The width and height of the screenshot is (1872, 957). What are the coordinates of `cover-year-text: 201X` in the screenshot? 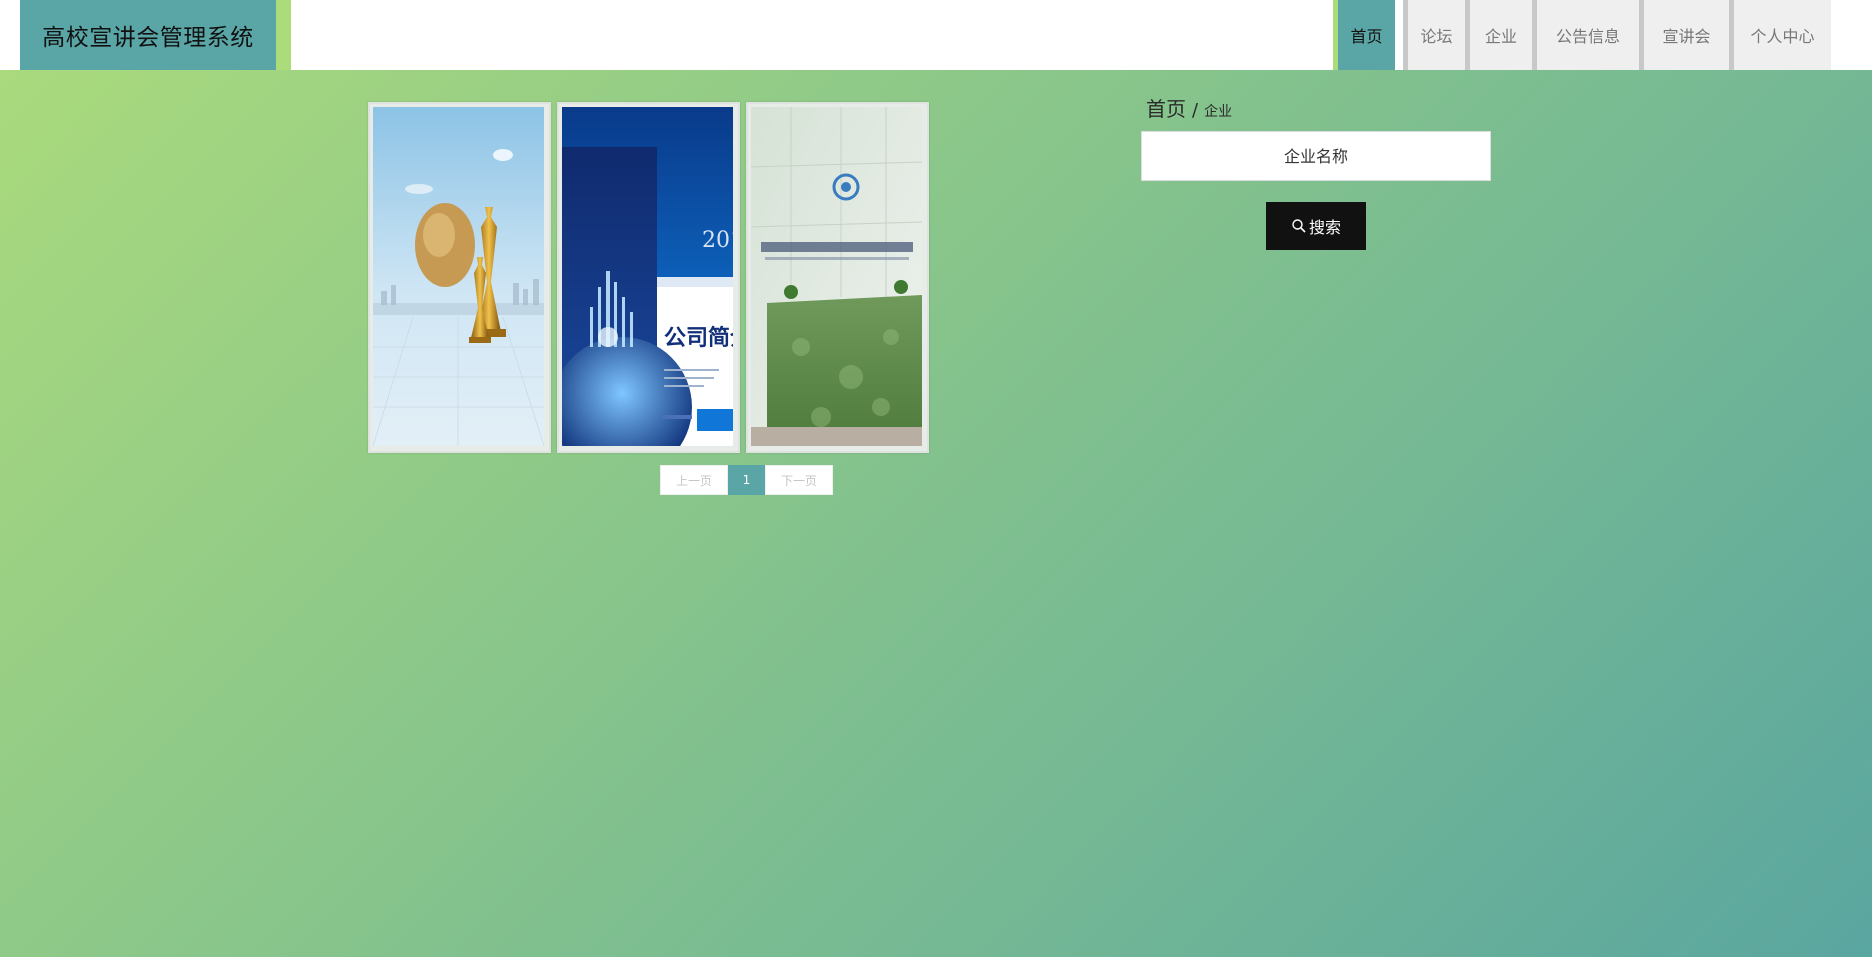 It's located at (717, 240).